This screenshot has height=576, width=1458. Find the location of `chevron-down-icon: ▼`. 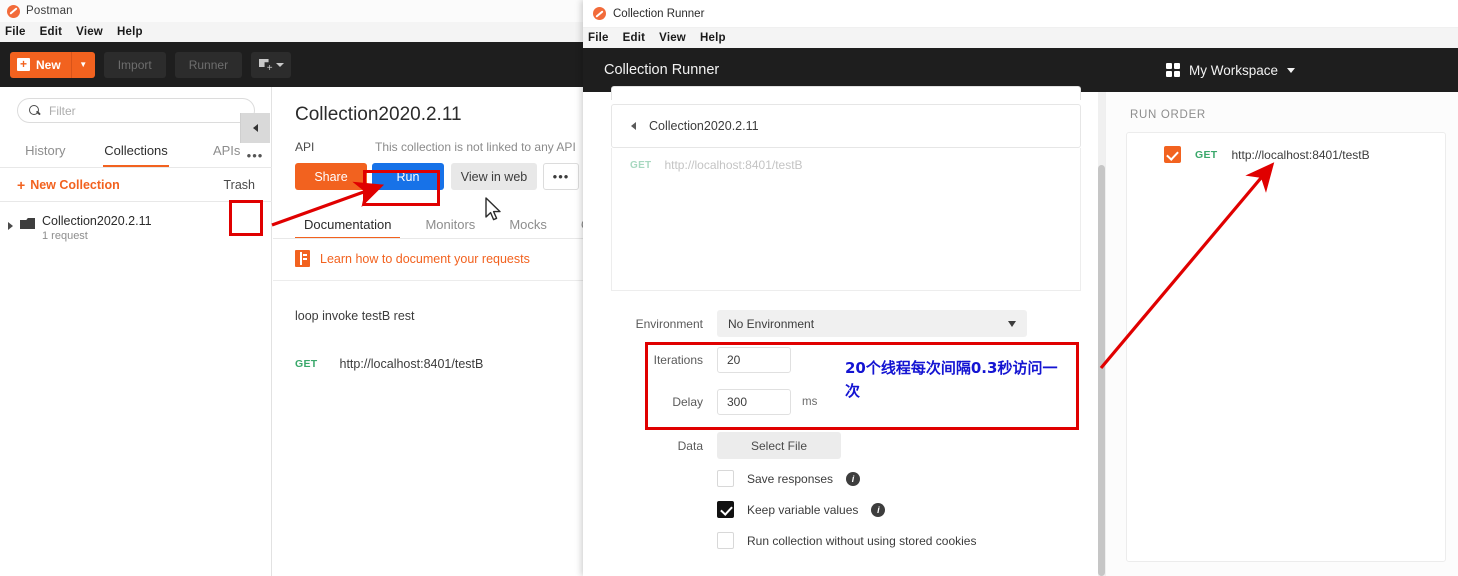

chevron-down-icon: ▼ is located at coordinates (83, 64).